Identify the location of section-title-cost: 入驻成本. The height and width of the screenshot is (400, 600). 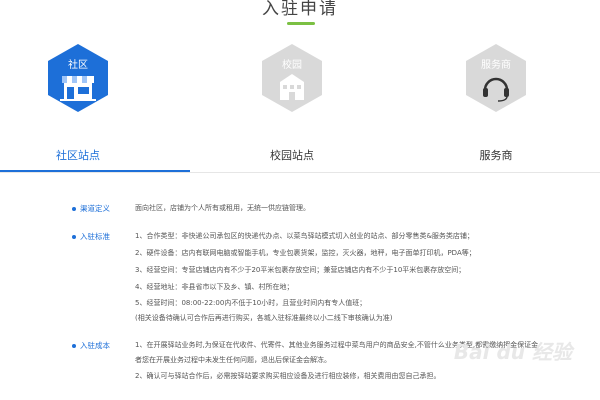
(95, 345).